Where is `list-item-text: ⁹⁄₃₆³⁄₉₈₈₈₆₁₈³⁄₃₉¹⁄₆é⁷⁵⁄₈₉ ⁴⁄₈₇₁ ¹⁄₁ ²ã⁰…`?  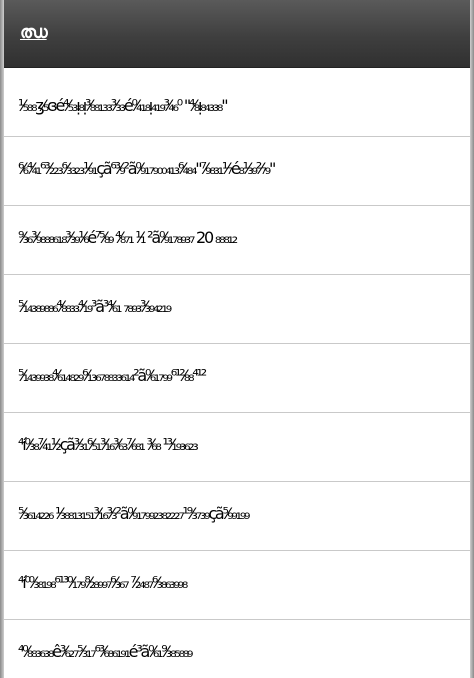 list-item-text: ⁹⁄₃₆³⁄₉₈₈₈₆₁₈³⁄₃₉¹⁄₆é⁷⁵⁄₈₉ ⁴⁄₈₇₁ ¹⁄₁ ²ã⁰… is located at coordinates (128, 237).